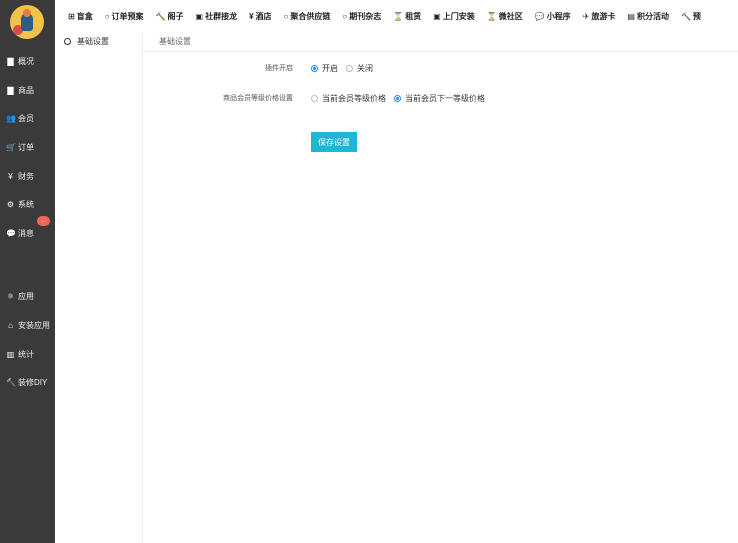 The image size is (738, 543). Describe the element at coordinates (454, 16) in the screenshot. I see `topnav-item-installation: ▣ 上门安装` at that location.